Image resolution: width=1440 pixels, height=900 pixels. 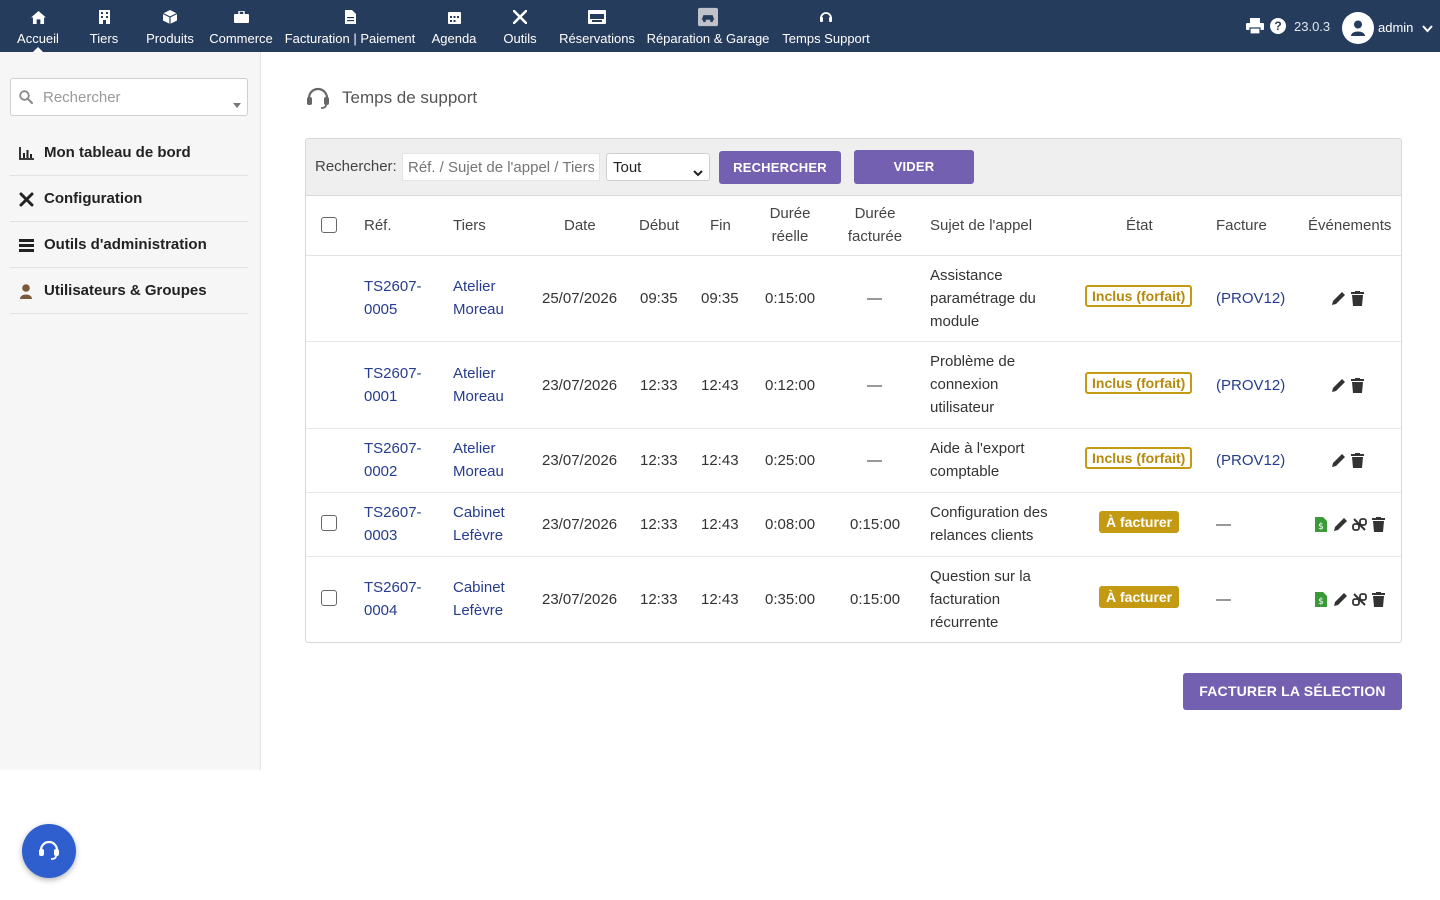 What do you see at coordinates (104, 38) in the screenshot?
I see `nav-item-label: Tiers` at bounding box center [104, 38].